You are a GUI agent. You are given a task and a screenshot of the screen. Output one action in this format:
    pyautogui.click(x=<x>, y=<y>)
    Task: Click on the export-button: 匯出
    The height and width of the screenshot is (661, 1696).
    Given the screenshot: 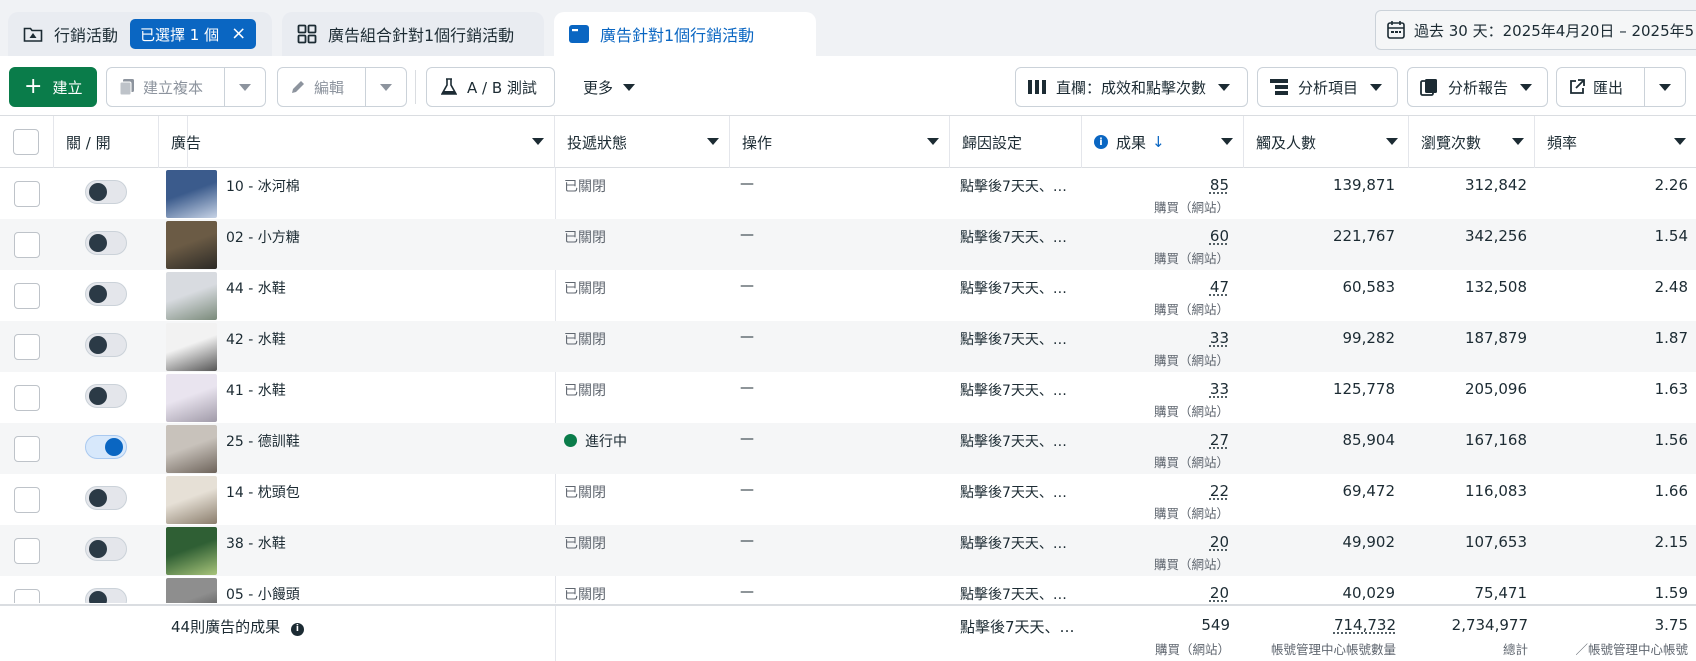 What is the action you would take?
    pyautogui.click(x=1621, y=87)
    